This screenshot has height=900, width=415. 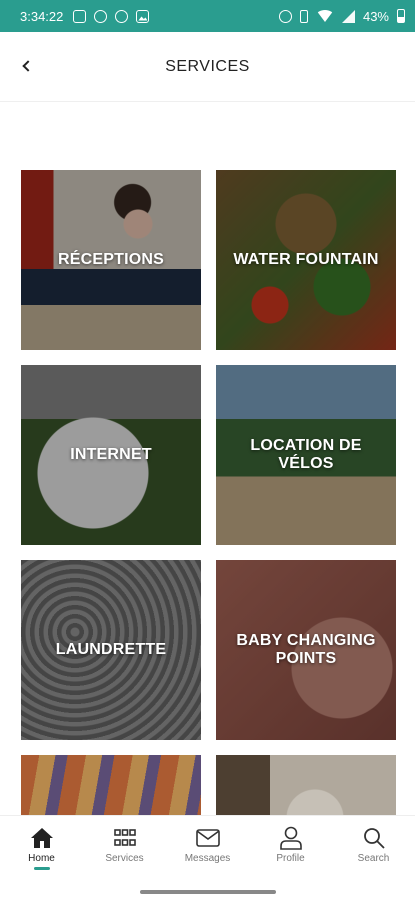 I want to click on alarm-icon, so click(x=285, y=16).